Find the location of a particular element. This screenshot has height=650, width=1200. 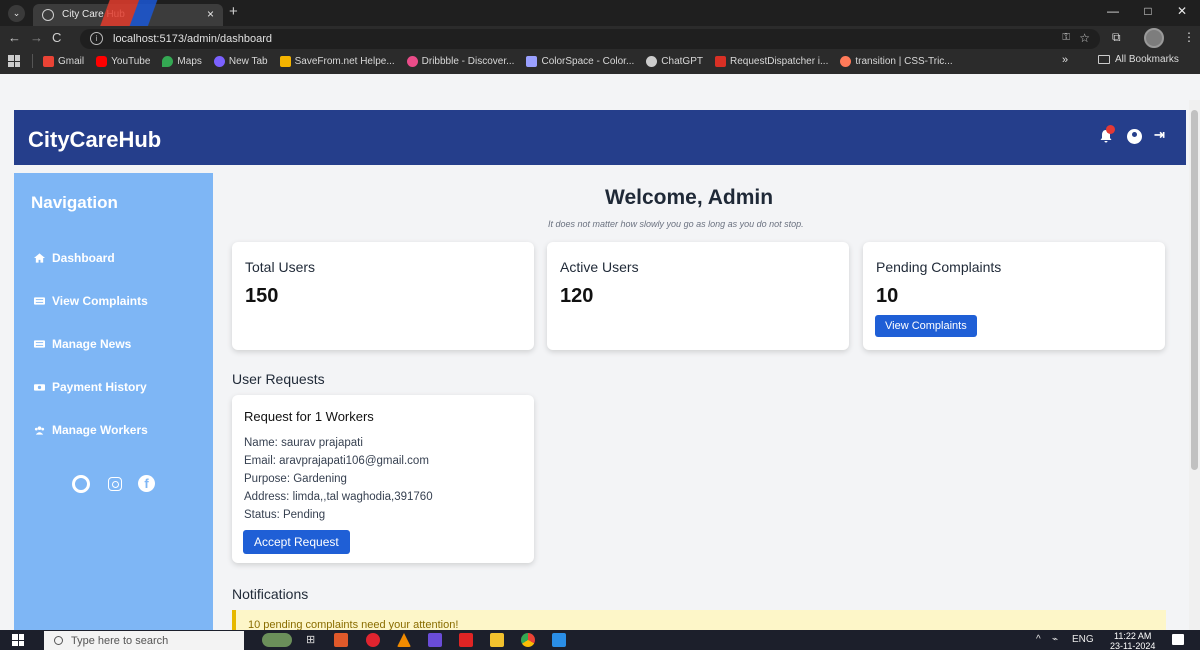

task-view-icon: ⊞ is located at coordinates (313, 640).